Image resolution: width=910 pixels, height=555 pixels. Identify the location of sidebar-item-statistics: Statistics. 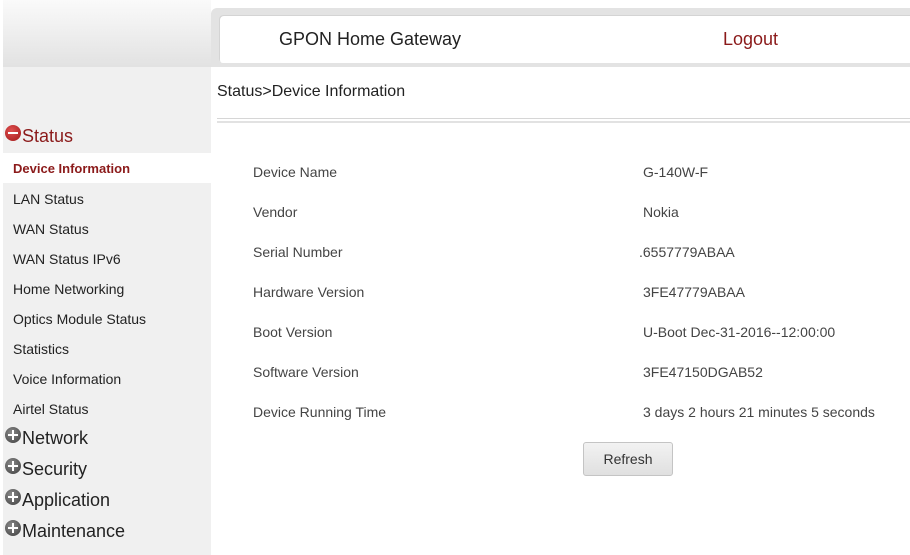
(107, 349).